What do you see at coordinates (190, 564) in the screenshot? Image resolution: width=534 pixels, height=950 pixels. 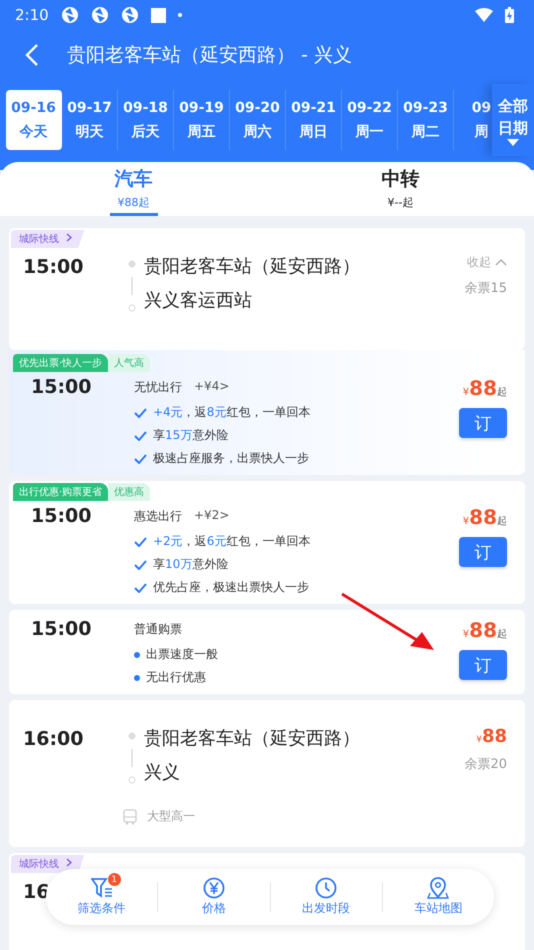 I see `feature-text: 享10万意外险` at bounding box center [190, 564].